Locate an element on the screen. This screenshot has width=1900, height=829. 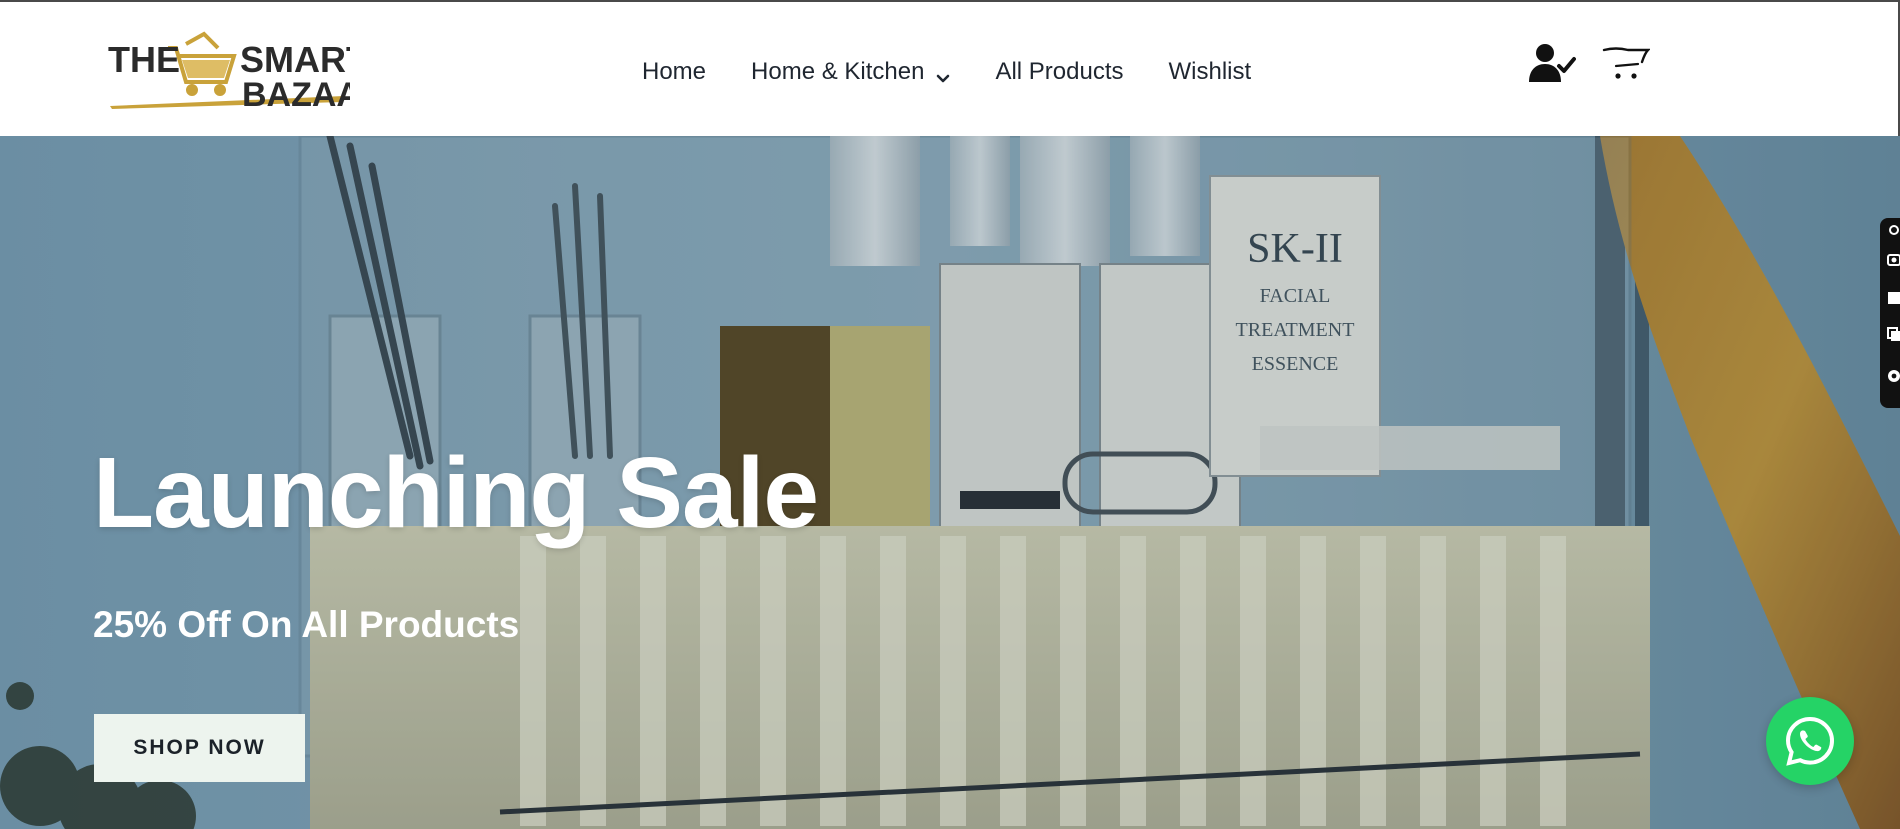
whatsapp-button is located at coordinates (1810, 741).